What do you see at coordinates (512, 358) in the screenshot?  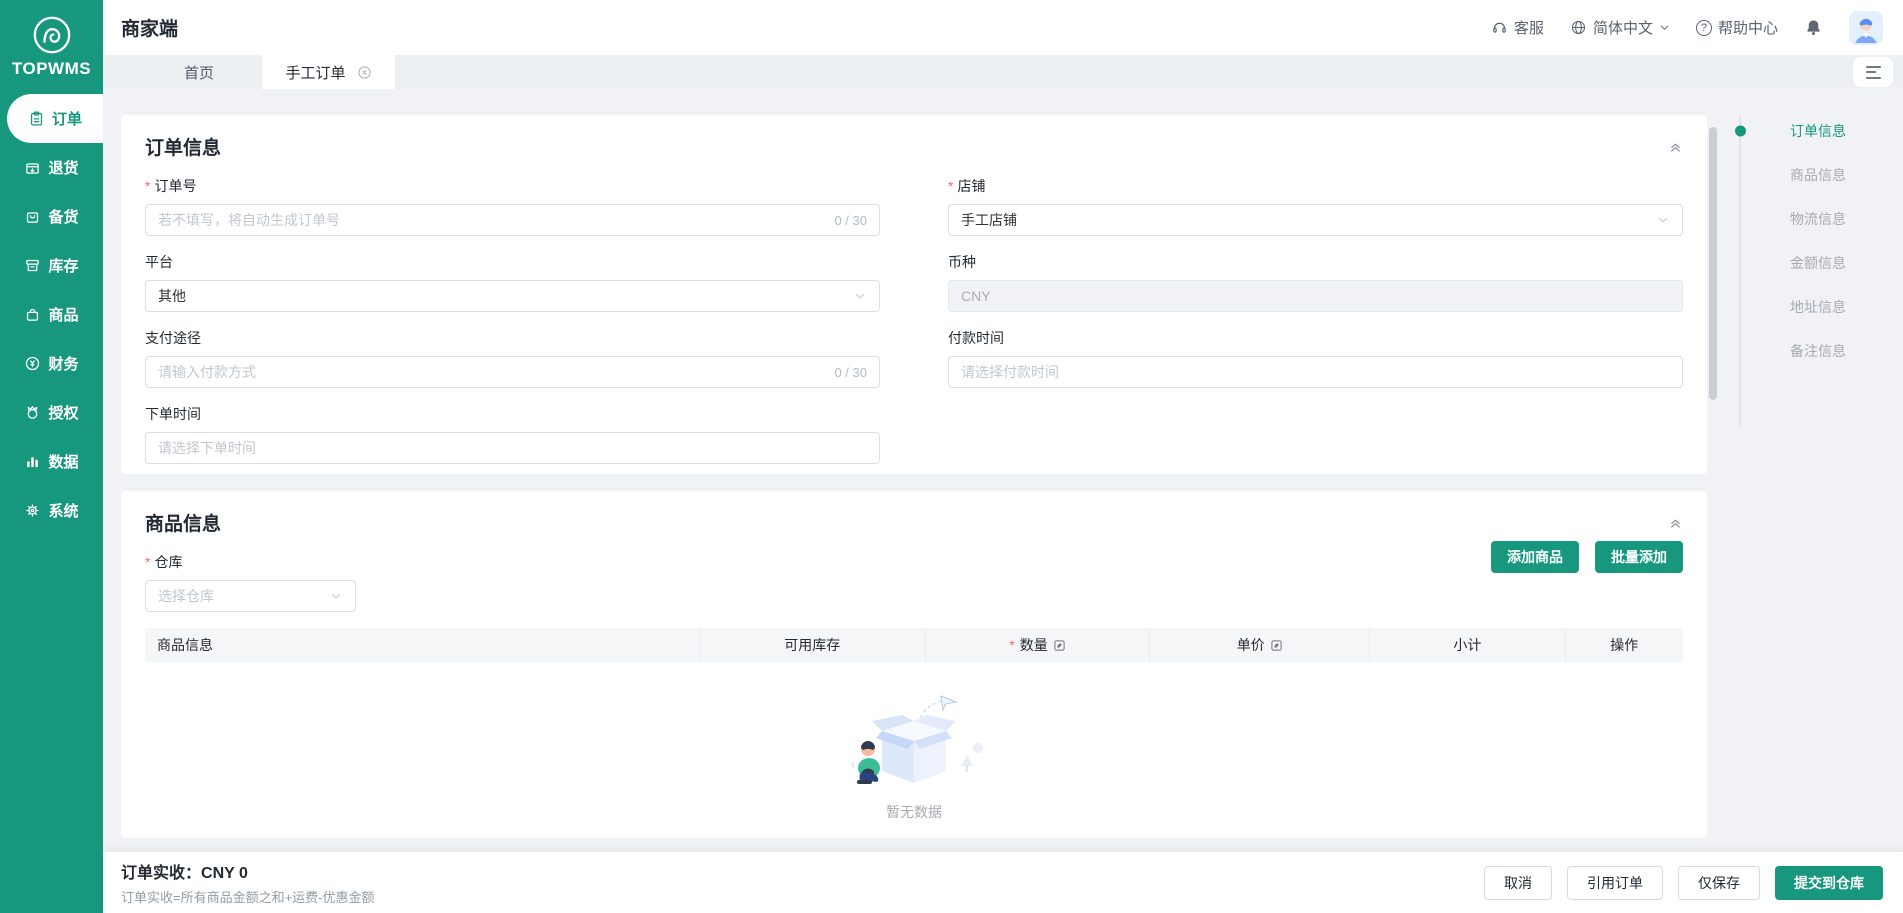 I see `payment-method-field-group: 支付途径 0 / 30` at bounding box center [512, 358].